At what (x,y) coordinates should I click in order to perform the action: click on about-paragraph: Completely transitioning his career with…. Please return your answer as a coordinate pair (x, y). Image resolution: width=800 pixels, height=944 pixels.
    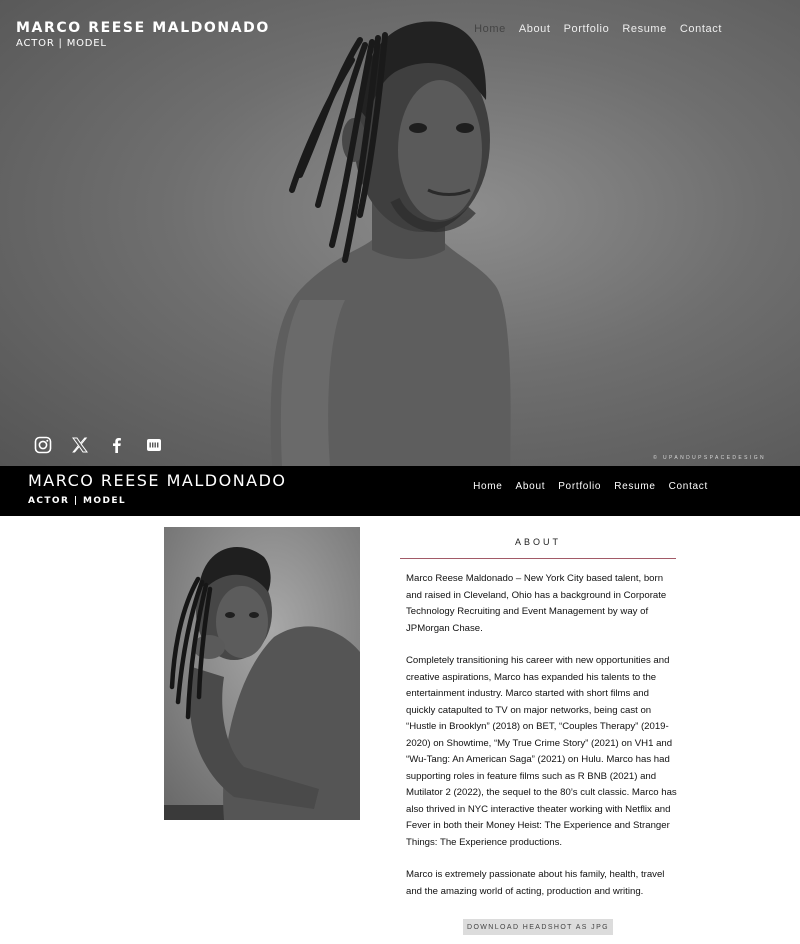
    Looking at the image, I should click on (541, 751).